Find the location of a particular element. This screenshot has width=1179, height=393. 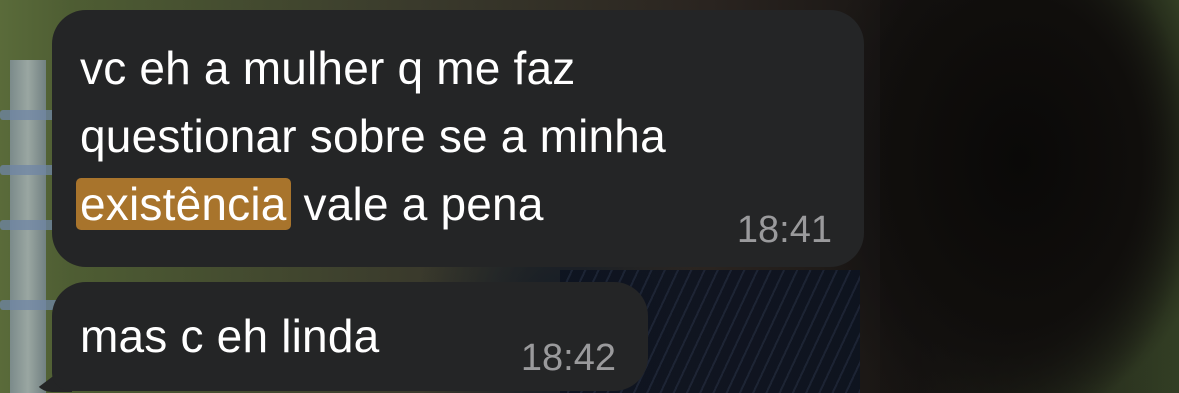

message-timestamp: 18:42 is located at coordinates (568, 358).